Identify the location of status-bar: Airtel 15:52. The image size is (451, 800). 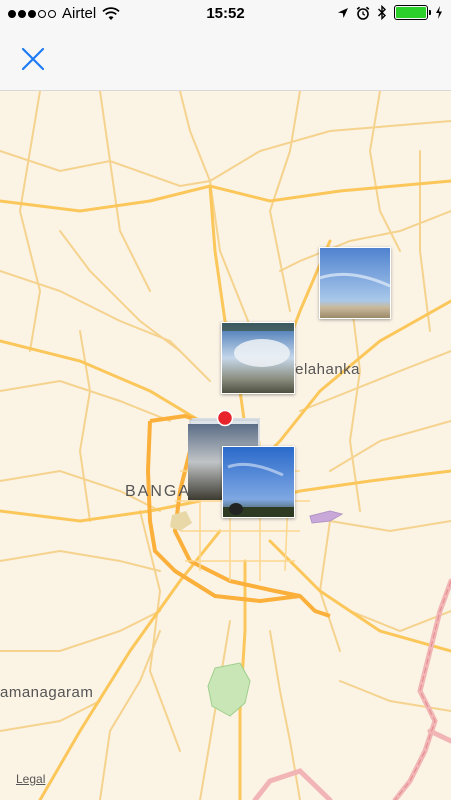
(225, 14).